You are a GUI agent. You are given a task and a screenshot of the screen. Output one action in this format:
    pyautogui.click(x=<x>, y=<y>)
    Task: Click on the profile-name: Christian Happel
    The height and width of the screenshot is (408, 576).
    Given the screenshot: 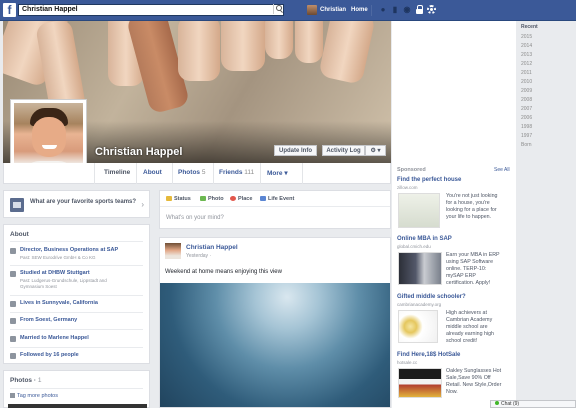 What is the action you would take?
    pyautogui.click(x=138, y=152)
    